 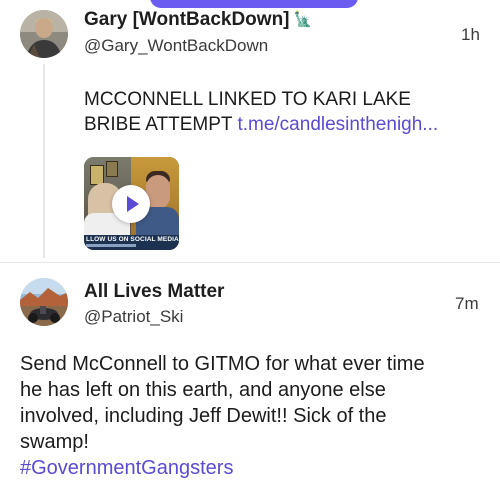 What do you see at coordinates (303, 19) in the screenshot?
I see `statue-of-liberty-icon: 🗽` at bounding box center [303, 19].